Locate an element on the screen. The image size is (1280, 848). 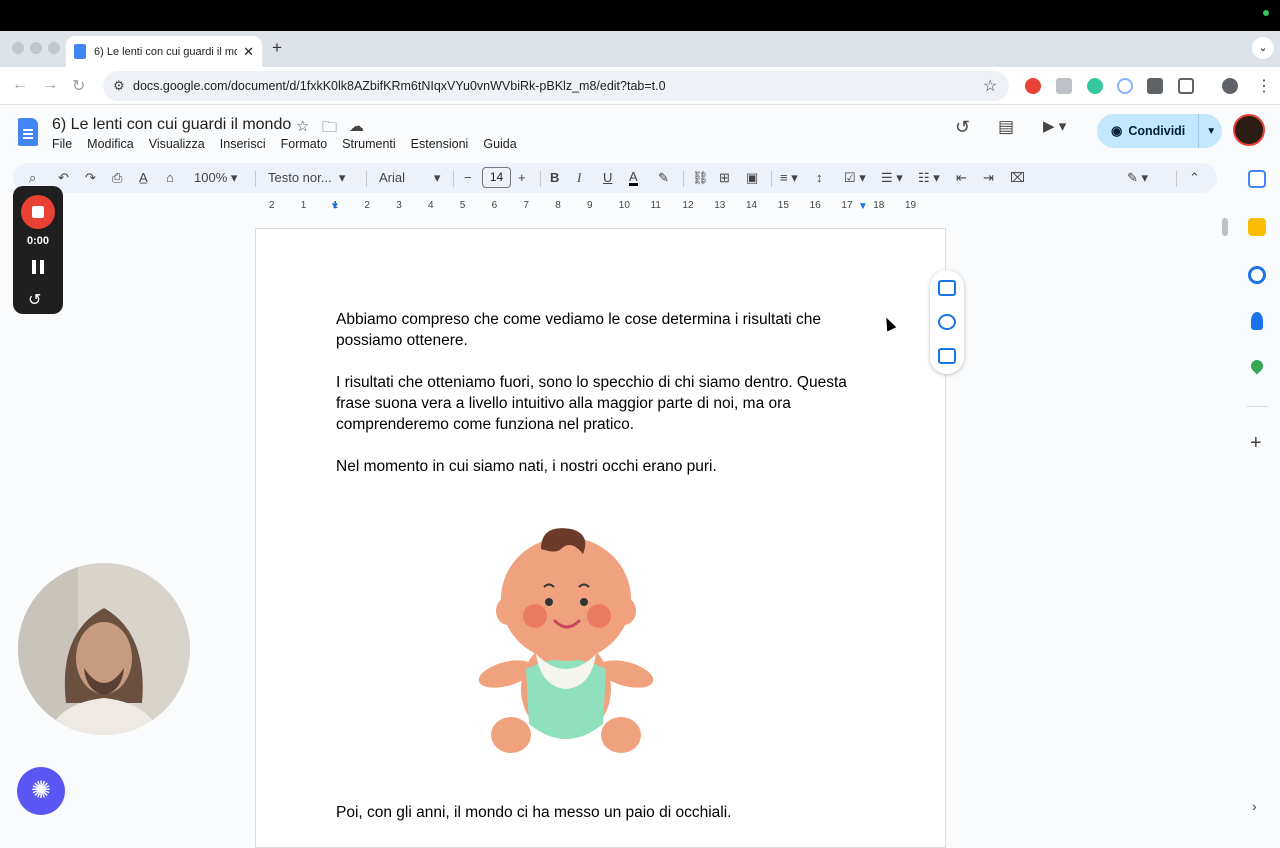
new-tab-button: + is located at coordinates (277, 48).